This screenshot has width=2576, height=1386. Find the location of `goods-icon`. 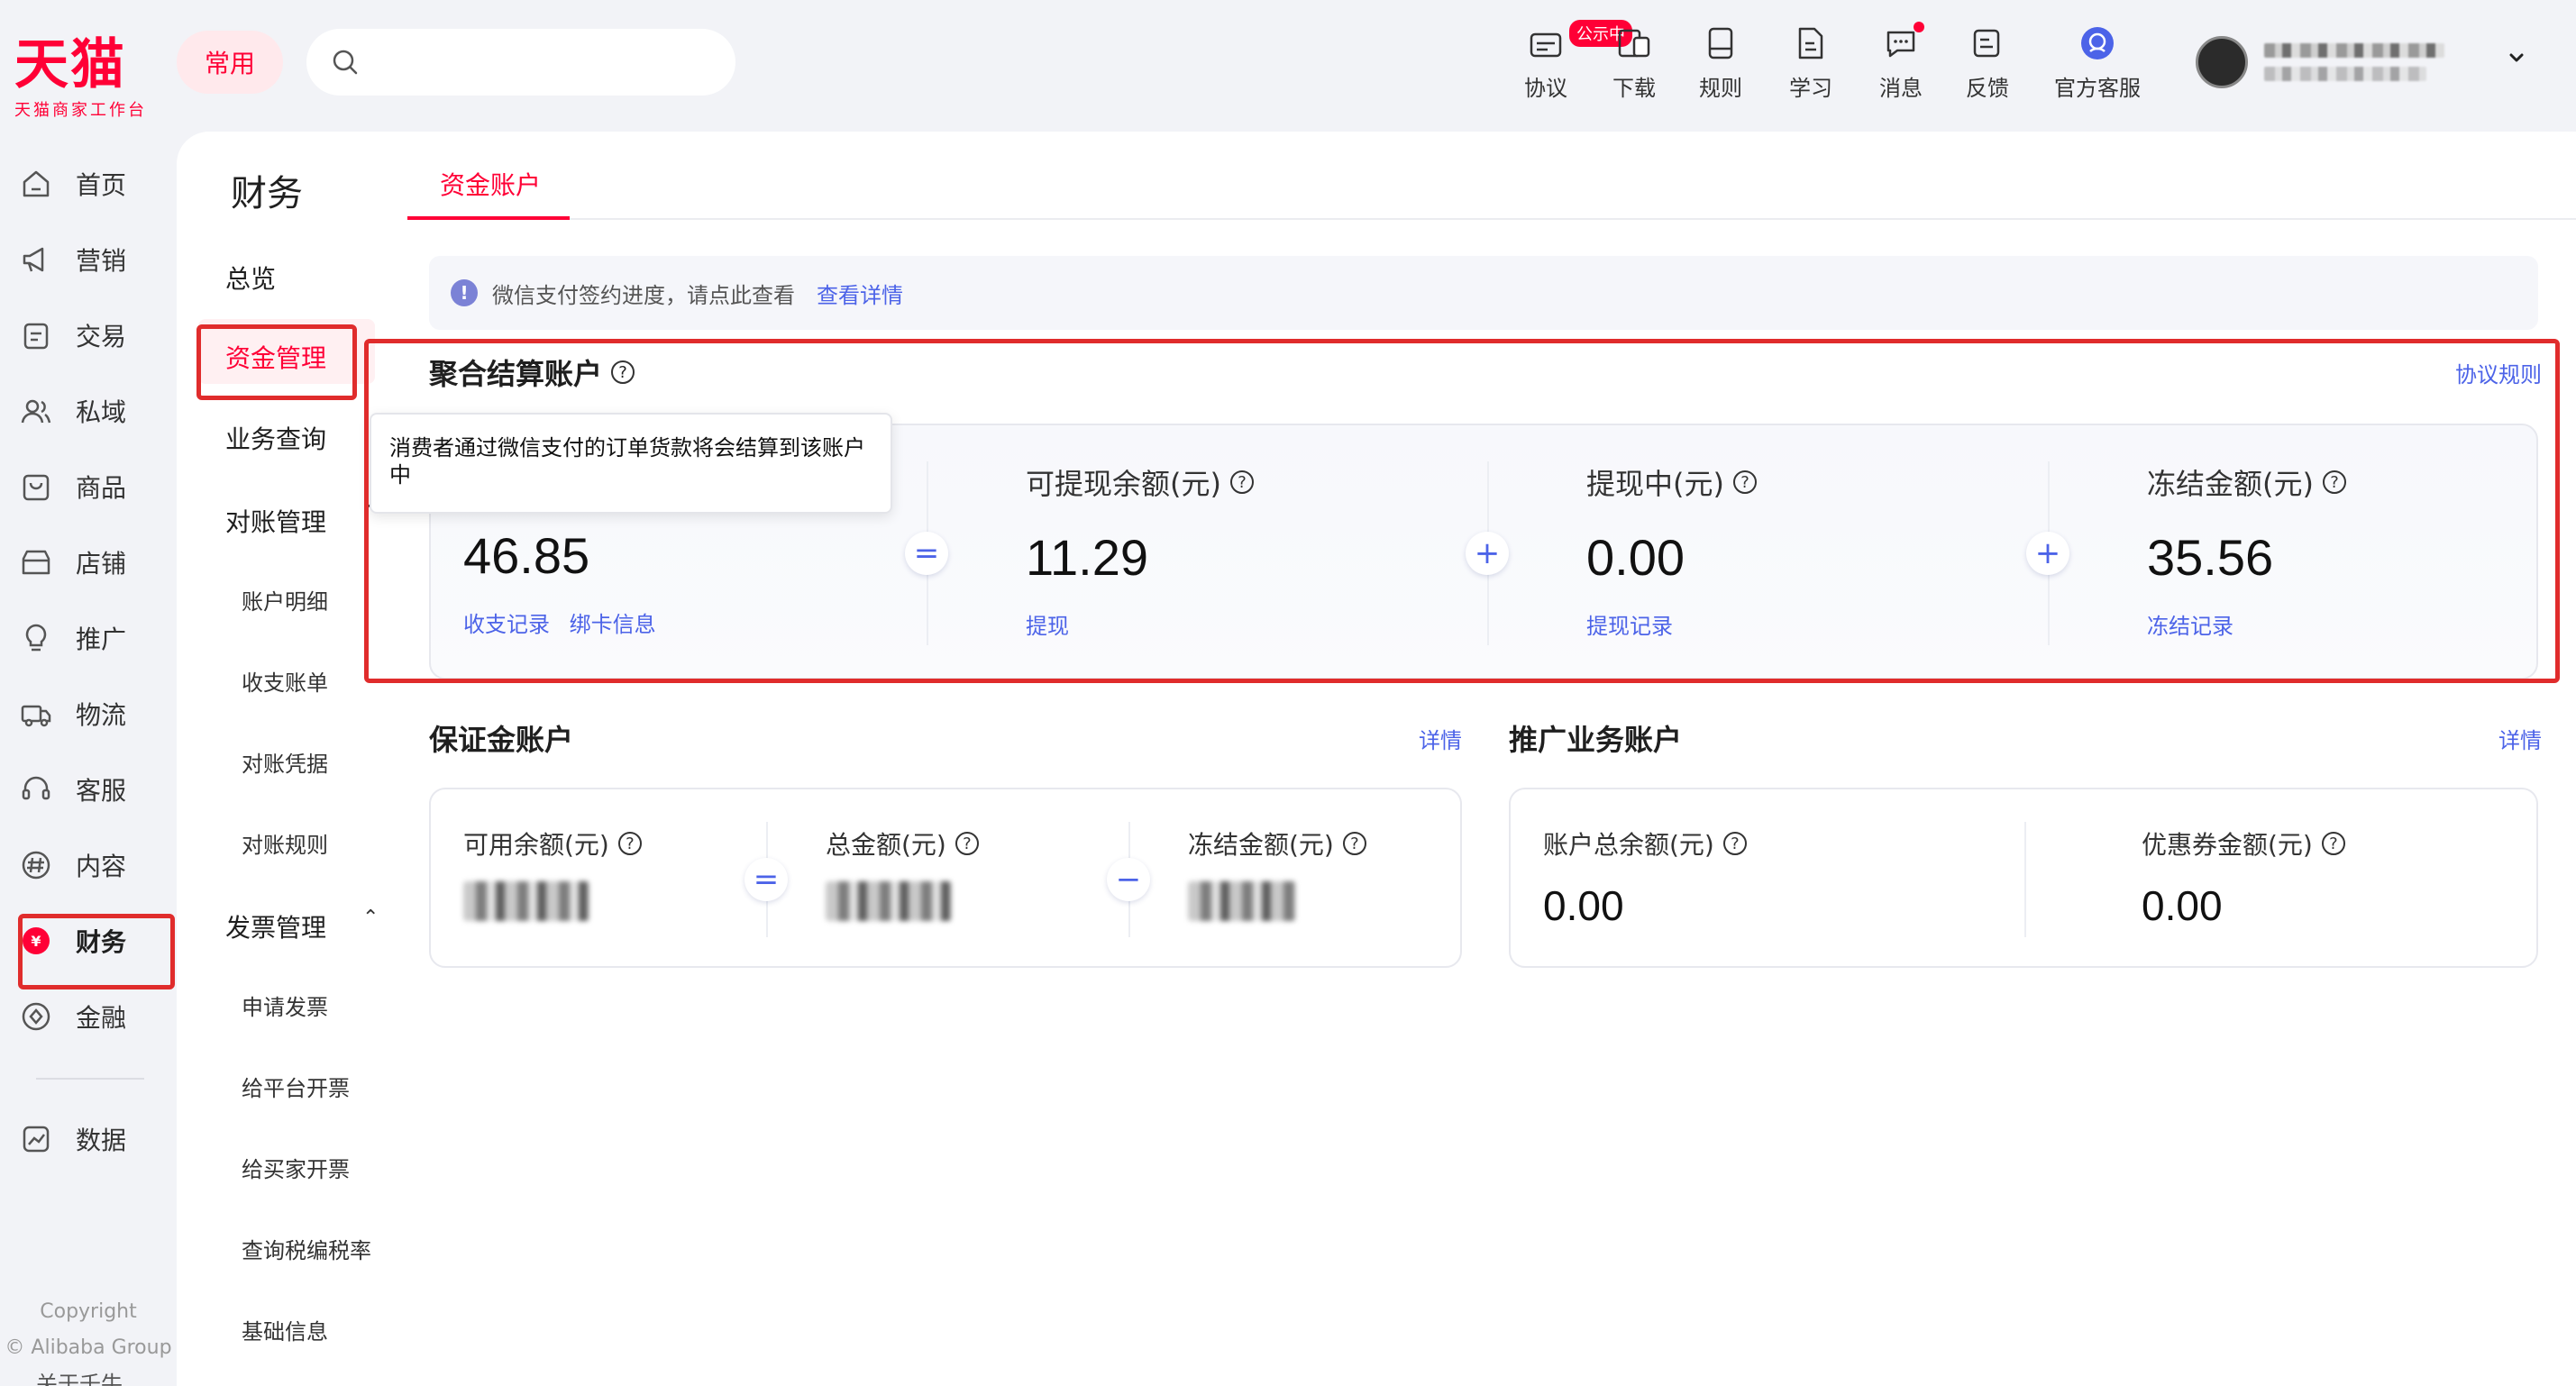

goods-icon is located at coordinates (36, 487).